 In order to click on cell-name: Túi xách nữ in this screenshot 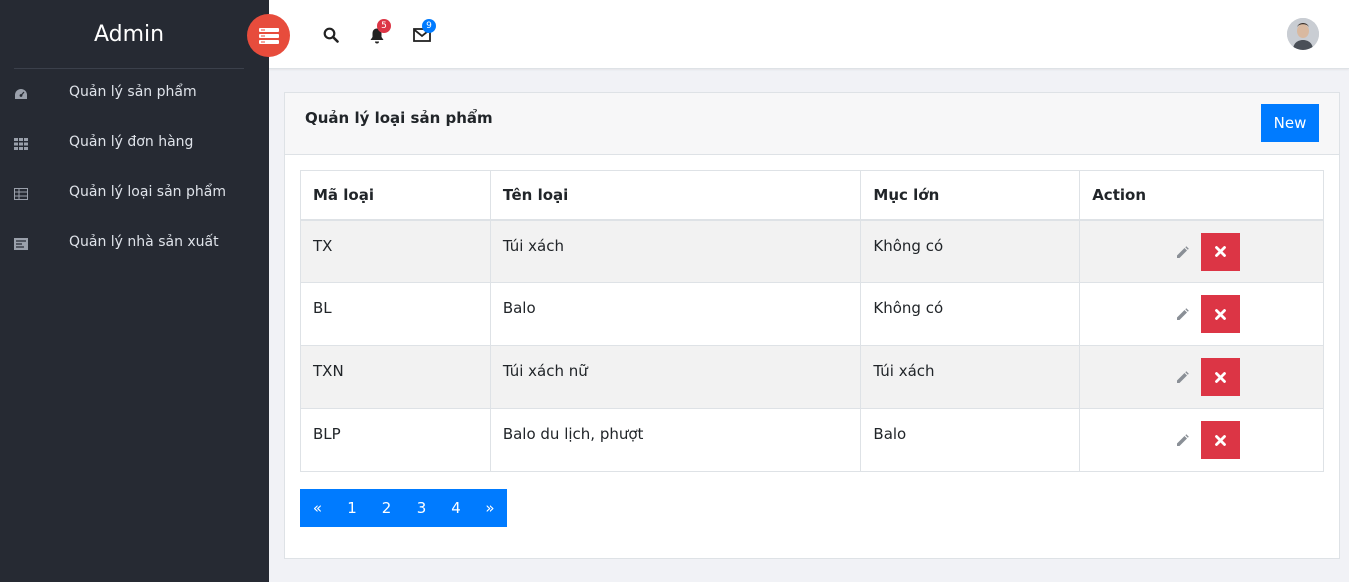, I will do `click(675, 377)`.